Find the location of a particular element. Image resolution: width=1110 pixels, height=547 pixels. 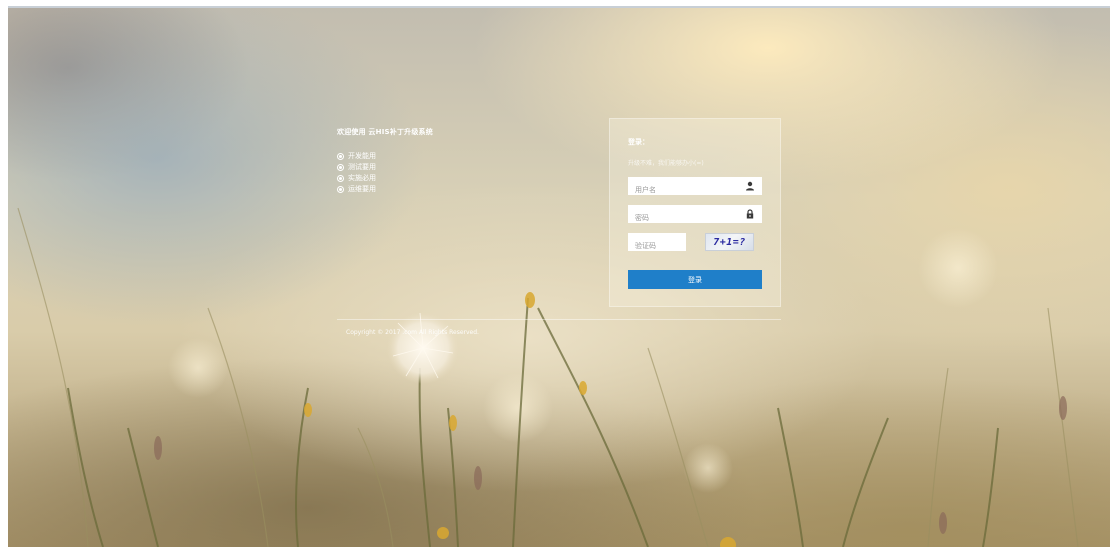

password-field is located at coordinates (695, 216).